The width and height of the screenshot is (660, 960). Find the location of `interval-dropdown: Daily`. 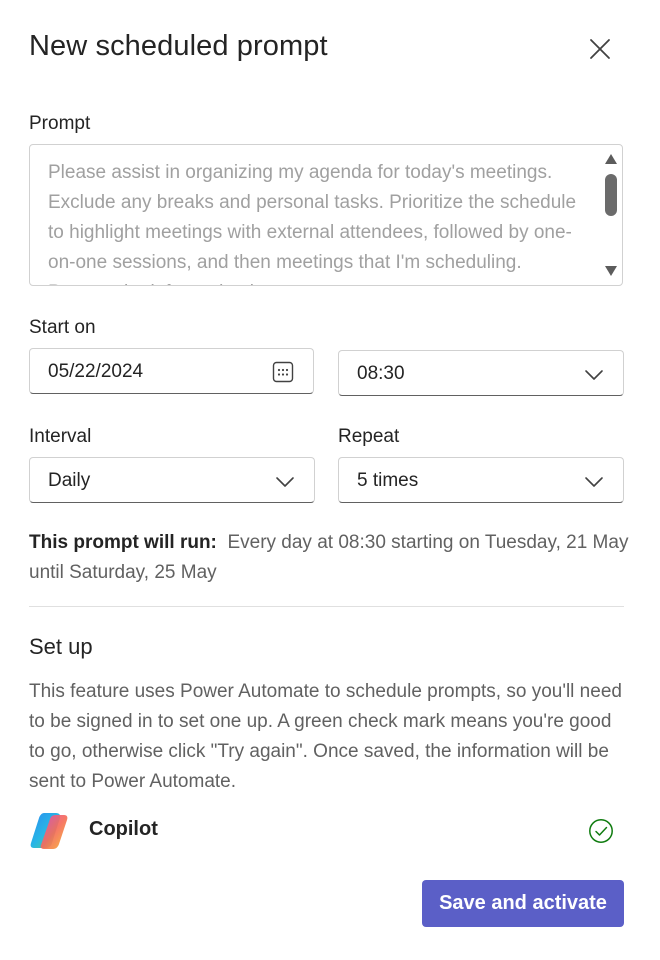

interval-dropdown: Daily is located at coordinates (172, 480).